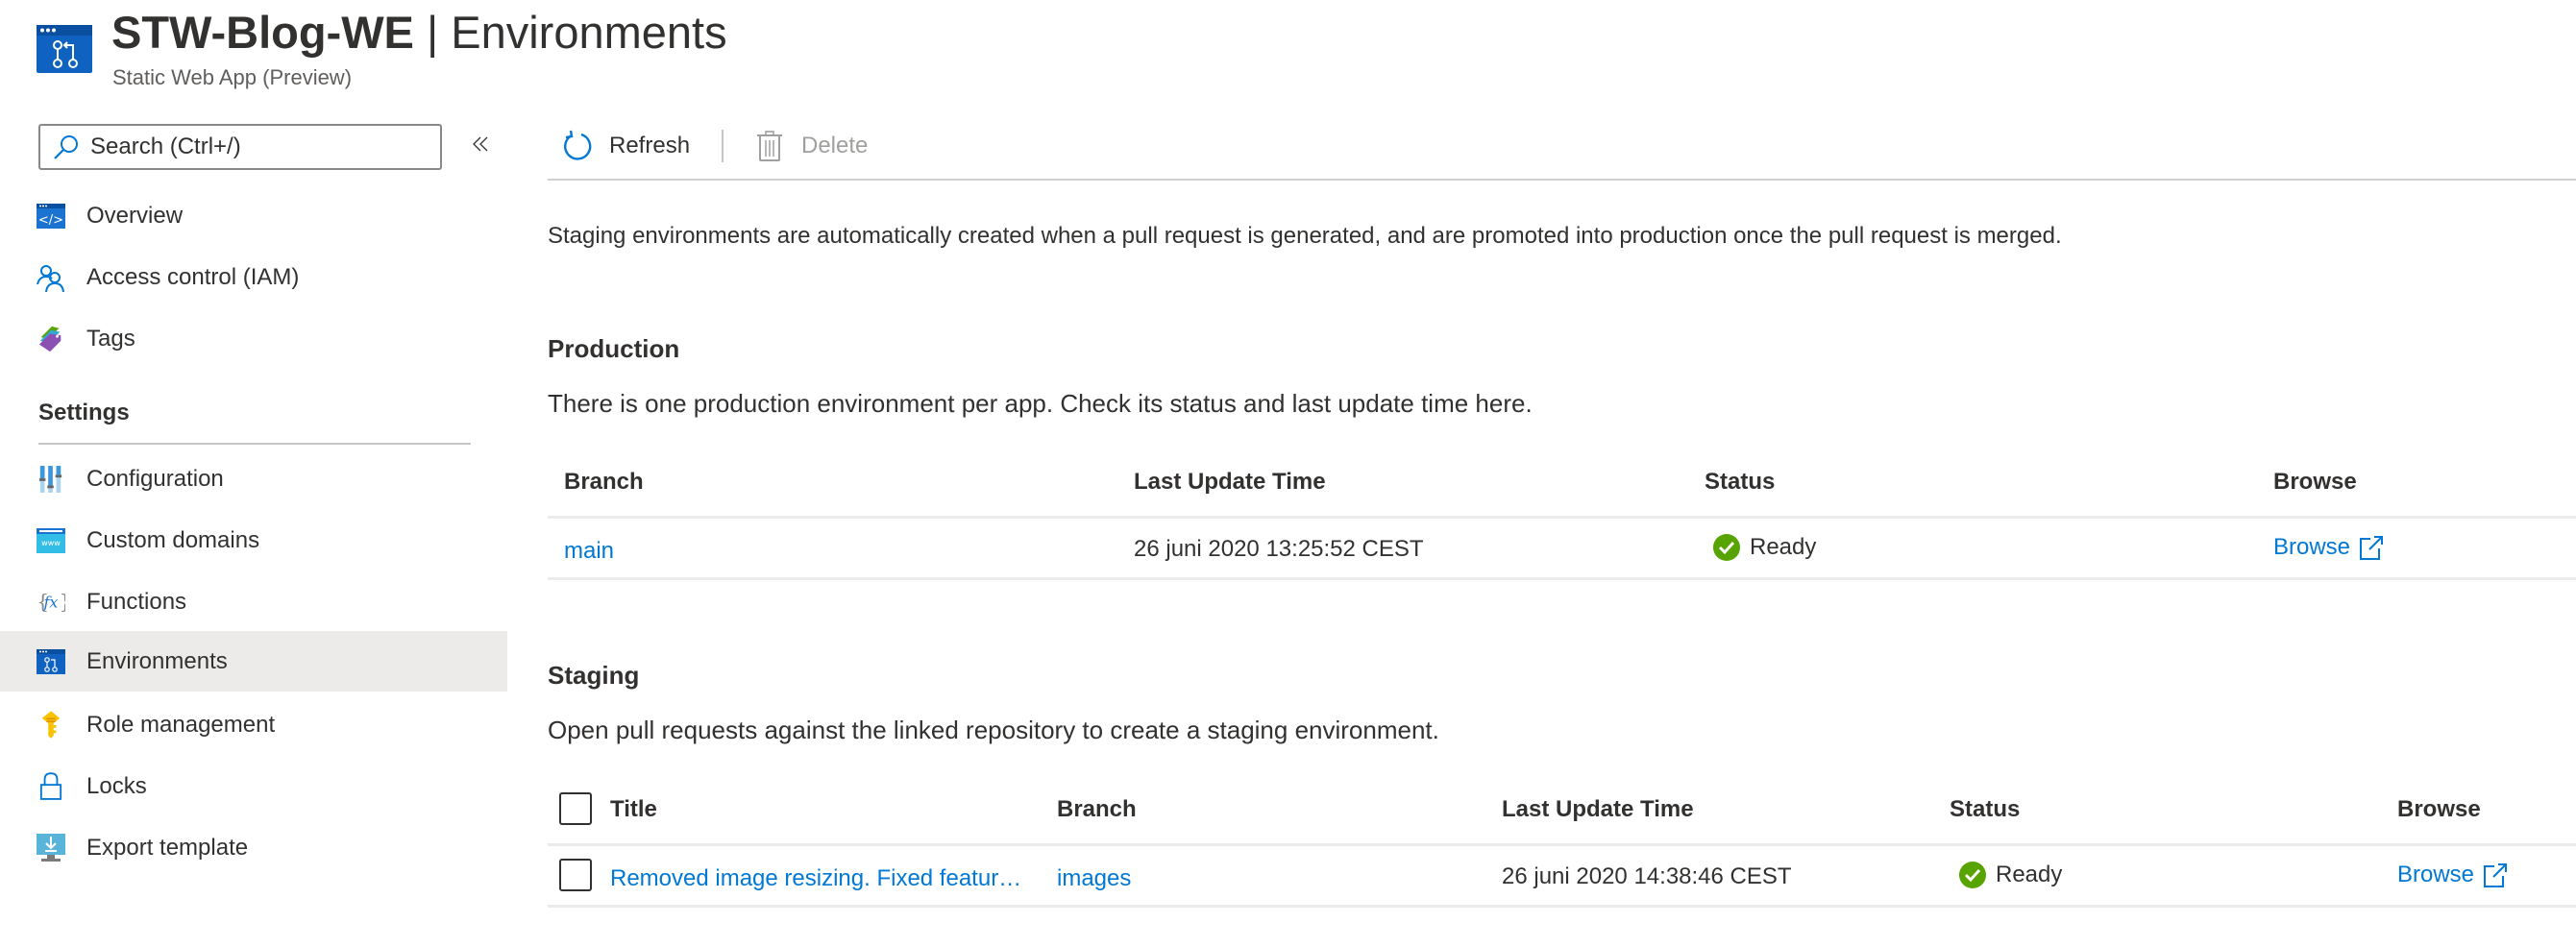  I want to click on search-icon, so click(66, 147).